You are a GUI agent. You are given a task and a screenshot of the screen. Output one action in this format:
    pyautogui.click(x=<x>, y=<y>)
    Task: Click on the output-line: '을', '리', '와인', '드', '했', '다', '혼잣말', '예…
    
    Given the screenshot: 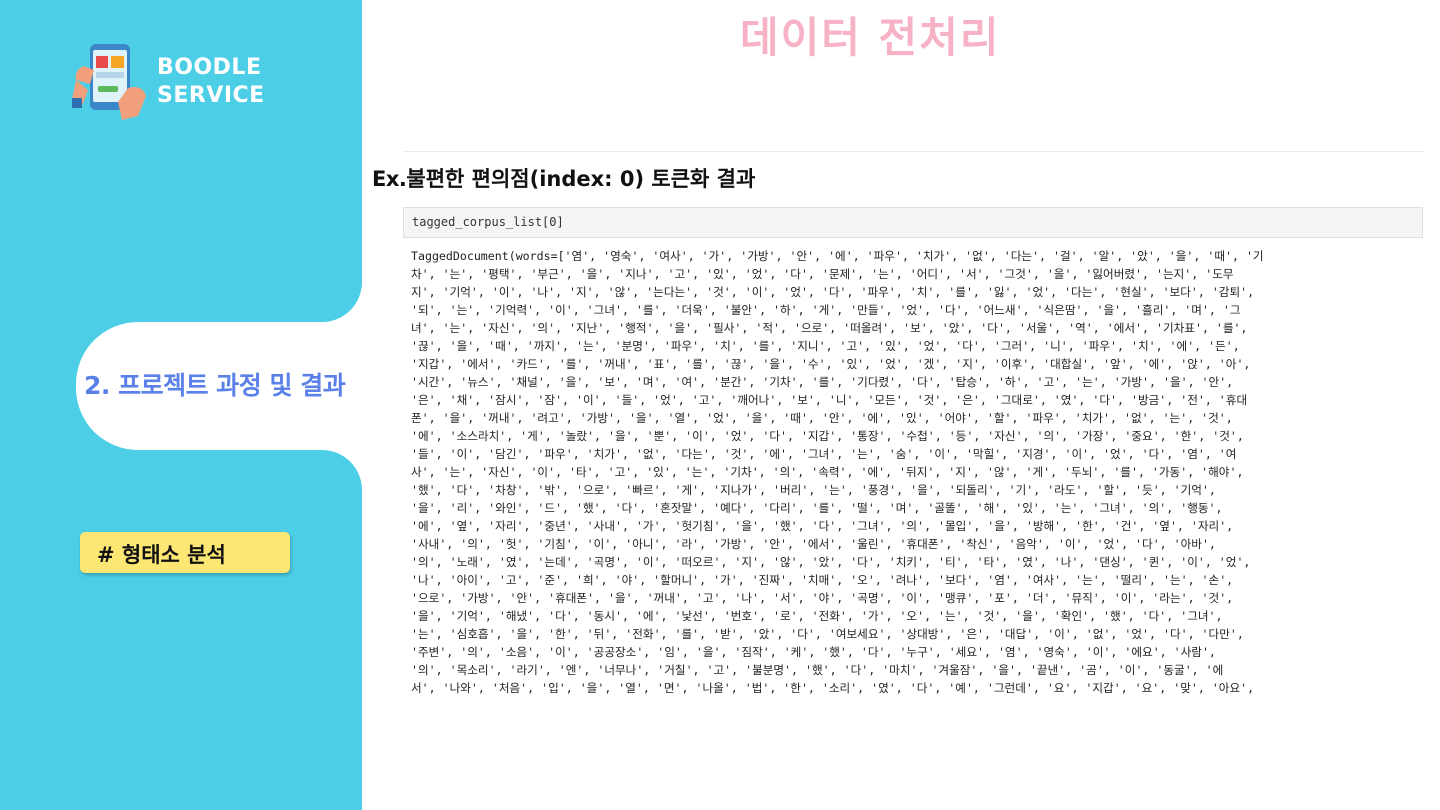 What is the action you would take?
    pyautogui.click(x=817, y=508)
    